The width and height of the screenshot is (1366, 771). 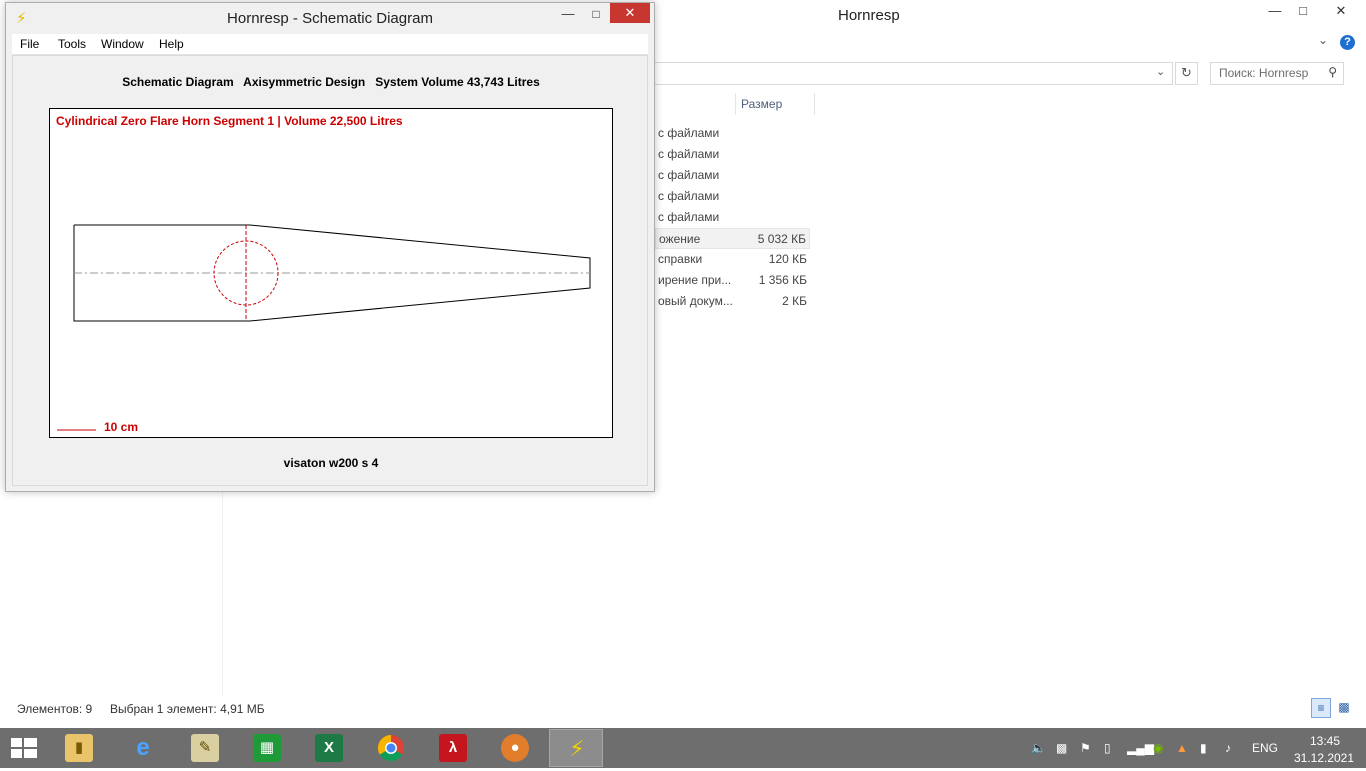 I want to click on internet-explorer-icon: e, so click(x=143, y=747).